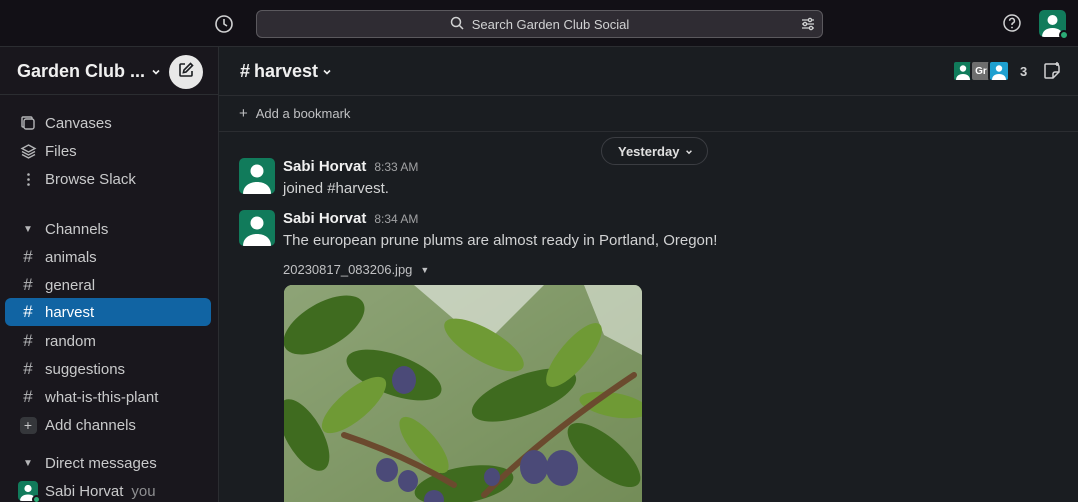 The width and height of the screenshot is (1078, 502). Describe the element at coordinates (108, 312) in the screenshot. I see `sidebar-channel-harvest: # harvest` at that location.